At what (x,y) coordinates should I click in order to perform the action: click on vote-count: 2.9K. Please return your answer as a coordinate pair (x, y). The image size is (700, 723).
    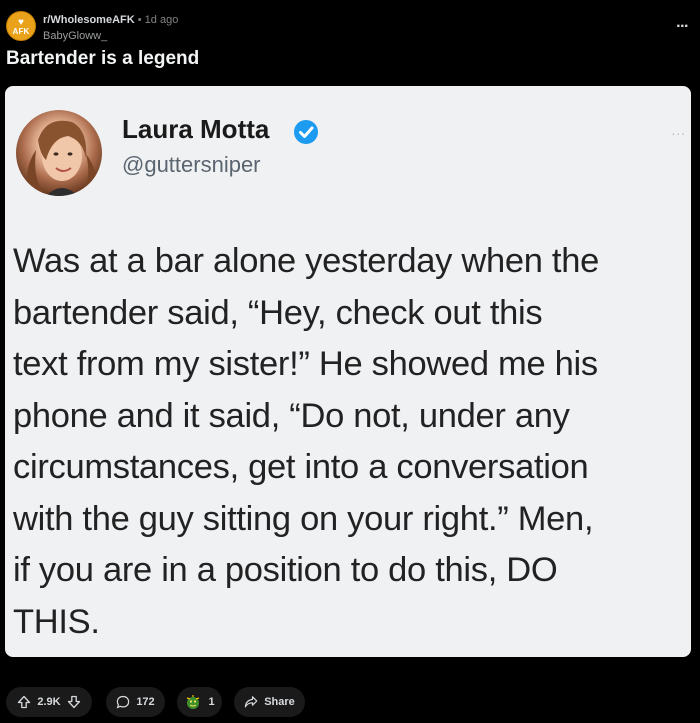
    Looking at the image, I should click on (49, 702).